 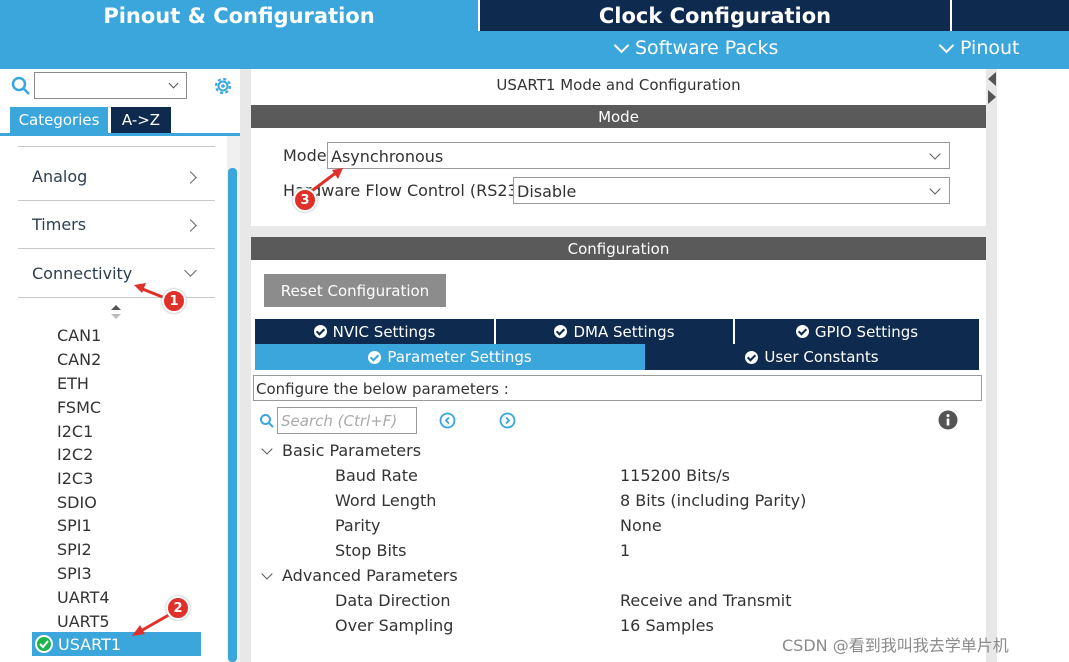 I want to click on tab-extra, so click(x=1010, y=15).